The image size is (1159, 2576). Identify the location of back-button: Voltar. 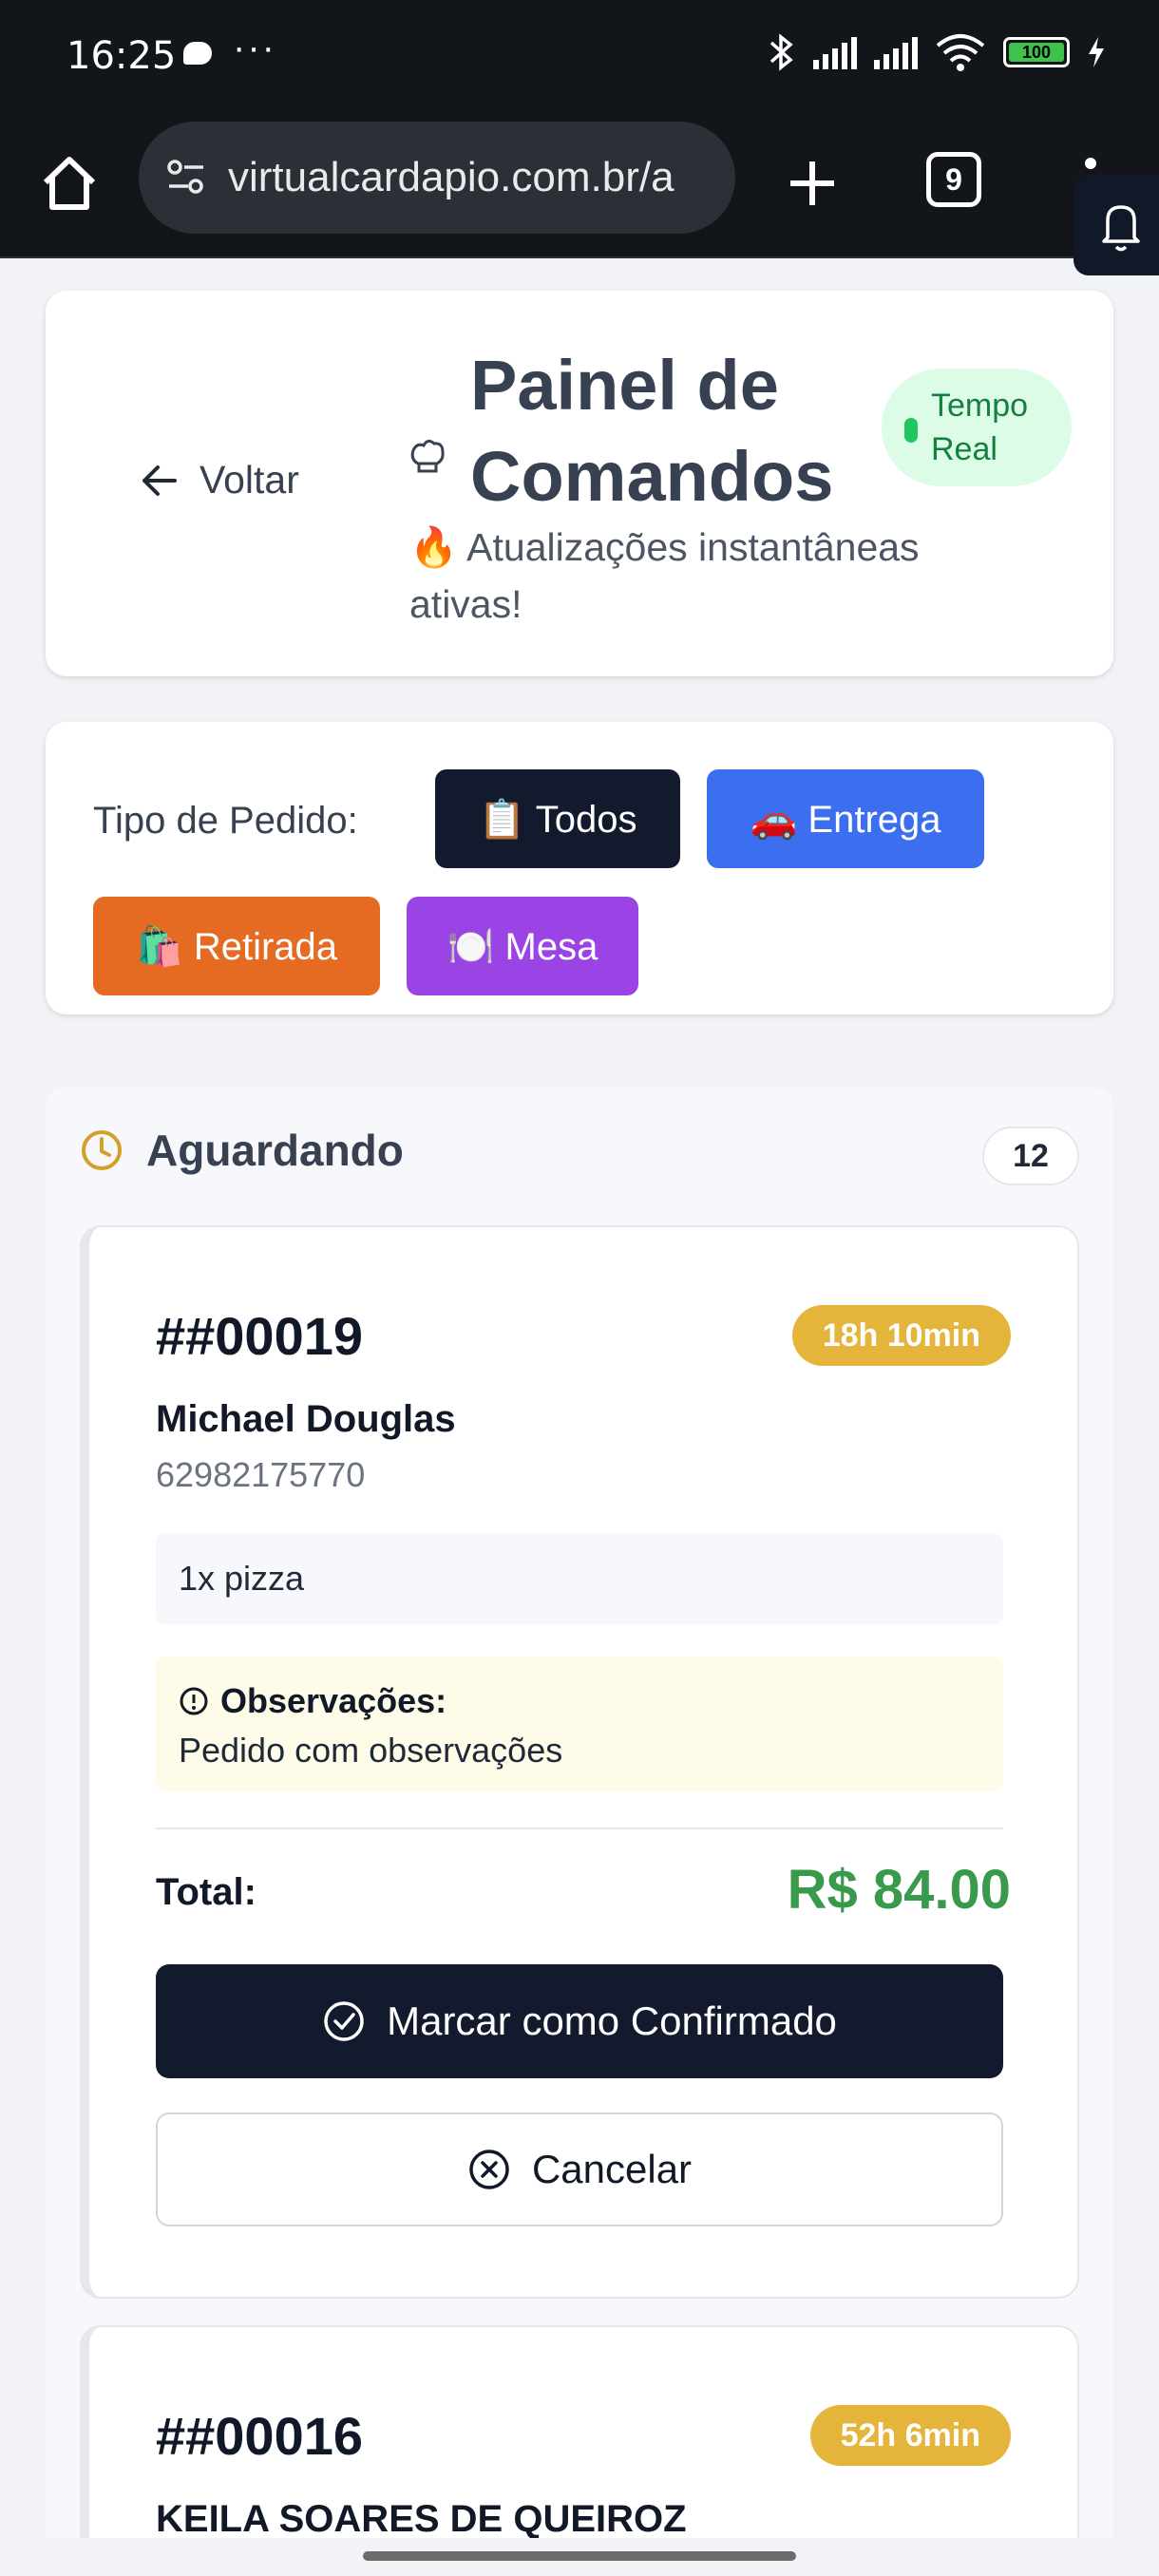
(220, 480).